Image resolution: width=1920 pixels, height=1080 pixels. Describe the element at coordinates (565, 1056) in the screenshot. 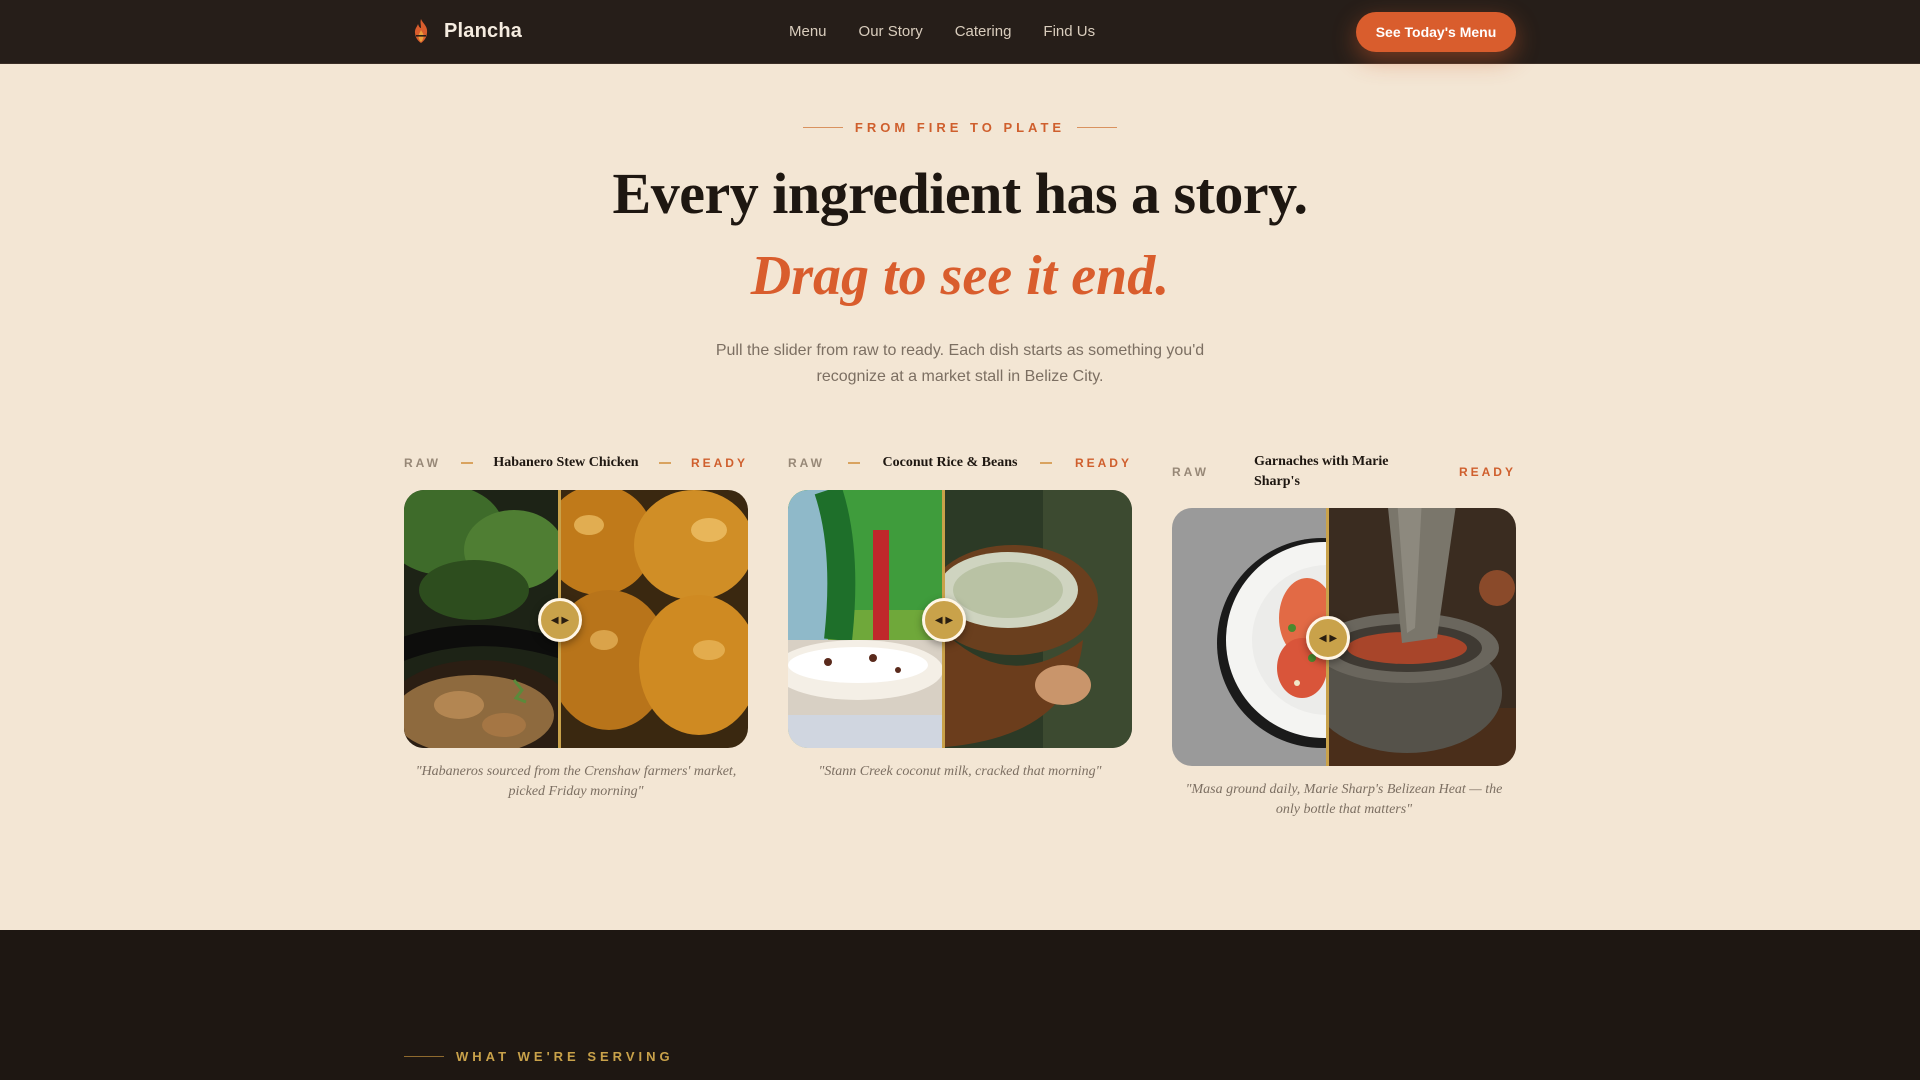

I see `section-eyebrow-text: WHAT WE'RE SERVING` at that location.